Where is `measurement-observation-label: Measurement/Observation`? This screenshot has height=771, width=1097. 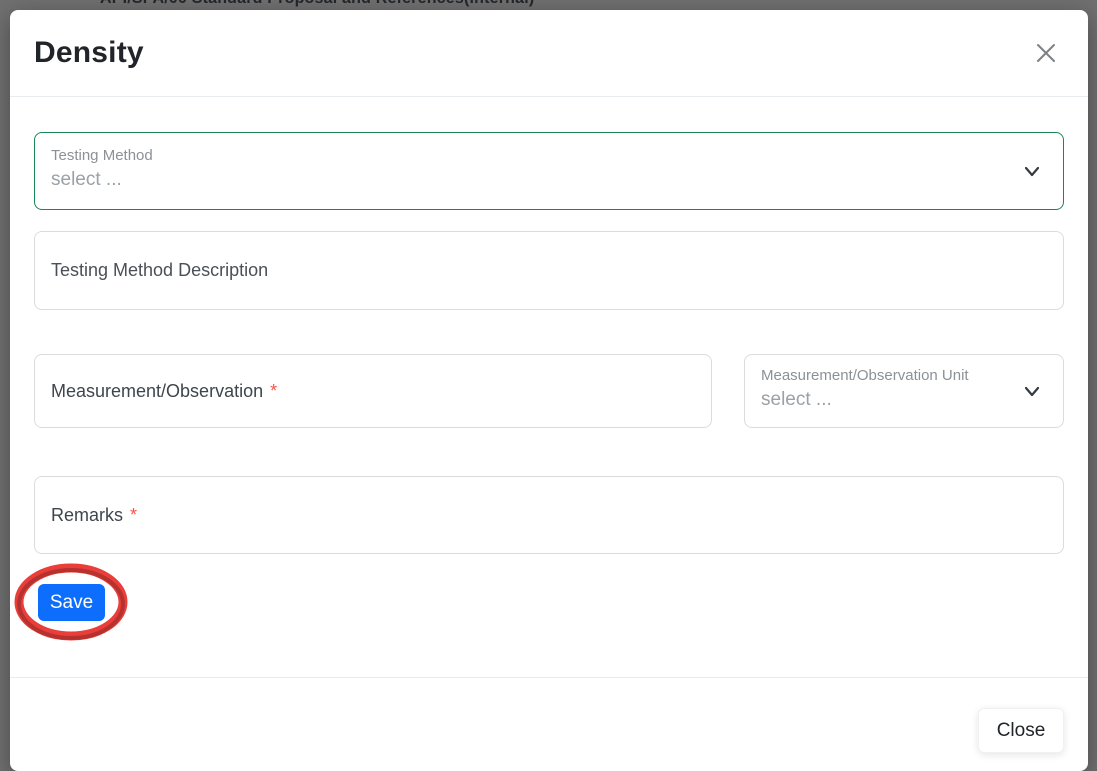 measurement-observation-label: Measurement/Observation is located at coordinates (157, 390).